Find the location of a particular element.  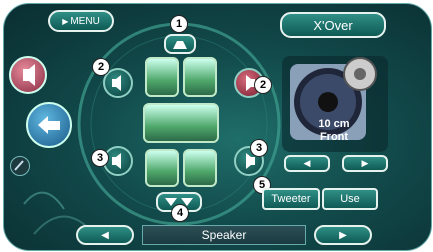

footer-prev-button: ◀ is located at coordinates (105, 235).